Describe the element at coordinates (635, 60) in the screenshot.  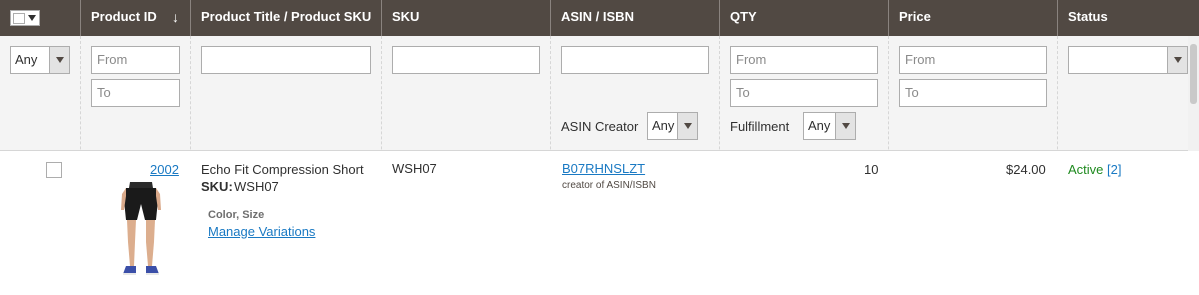
I see `asin-filter-input` at that location.